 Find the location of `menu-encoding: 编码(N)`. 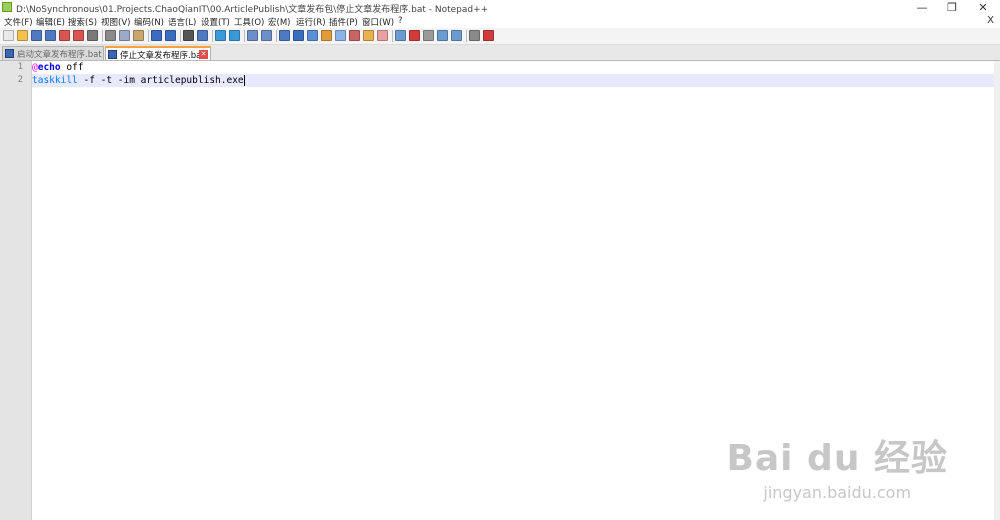

menu-encoding: 编码(N) is located at coordinates (149, 22).